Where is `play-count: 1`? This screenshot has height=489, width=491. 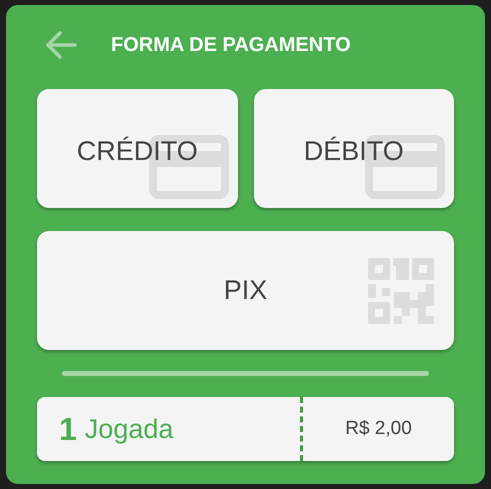 play-count: 1 is located at coordinates (68, 429).